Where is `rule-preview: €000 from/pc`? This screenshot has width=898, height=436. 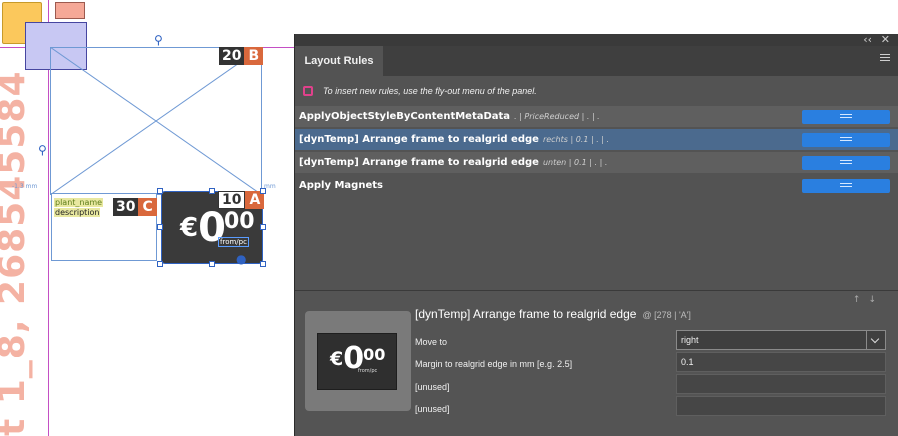 rule-preview: €000 from/pc is located at coordinates (358, 361).